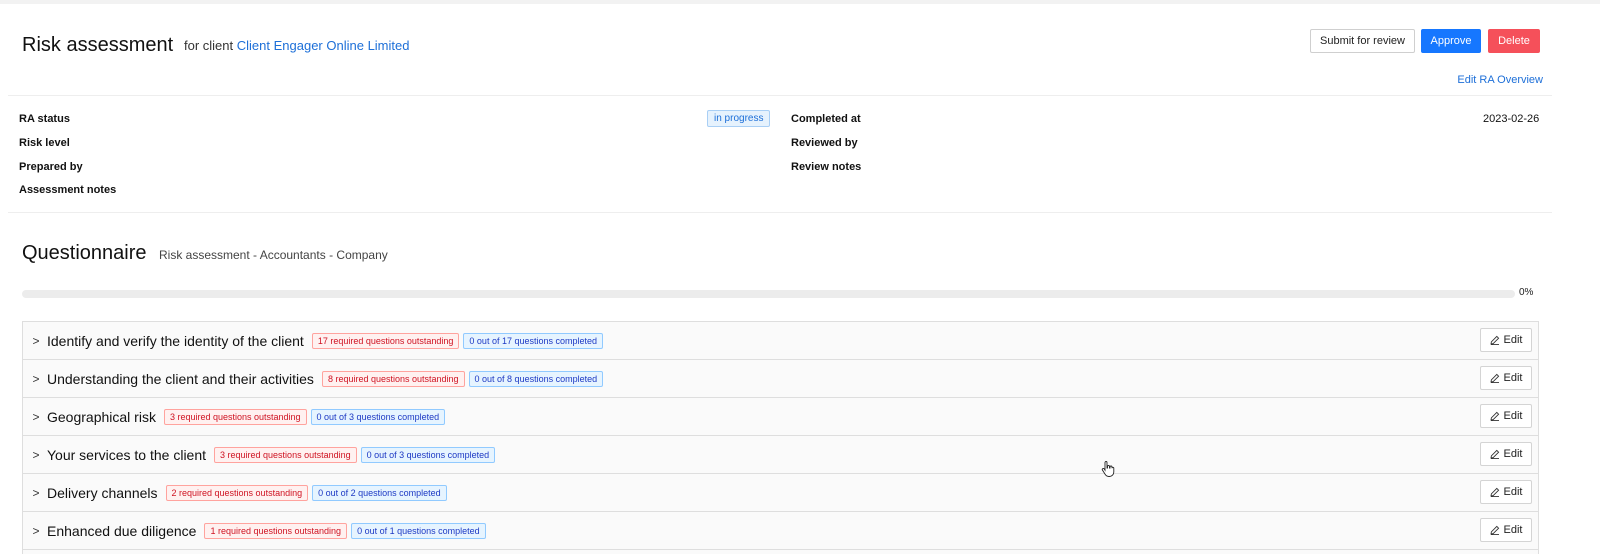  What do you see at coordinates (385, 340) in the screenshot?
I see `required-outstanding-tag: 17 required questions outstanding` at bounding box center [385, 340].